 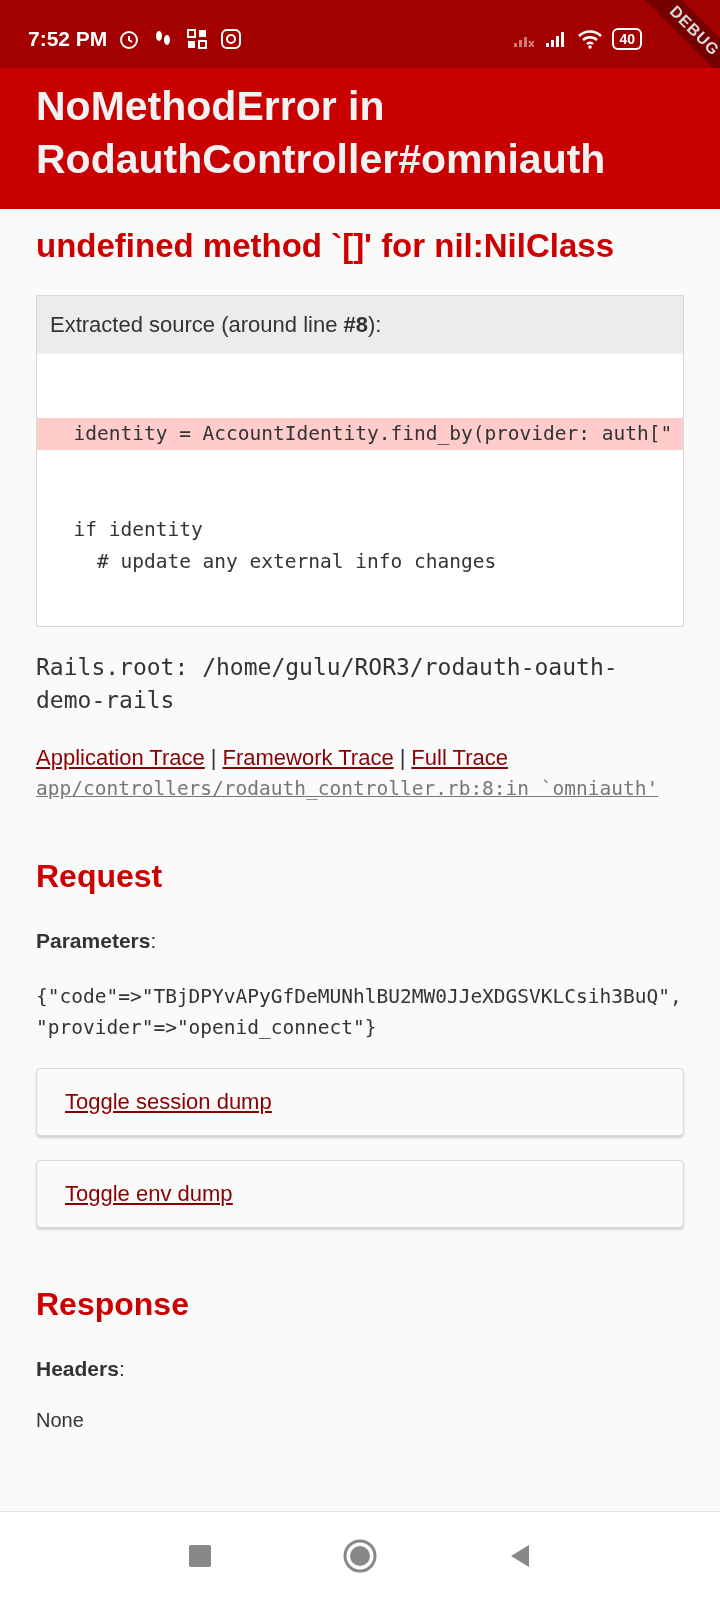 What do you see at coordinates (590, 39) in the screenshot?
I see `wifi-icon` at bounding box center [590, 39].